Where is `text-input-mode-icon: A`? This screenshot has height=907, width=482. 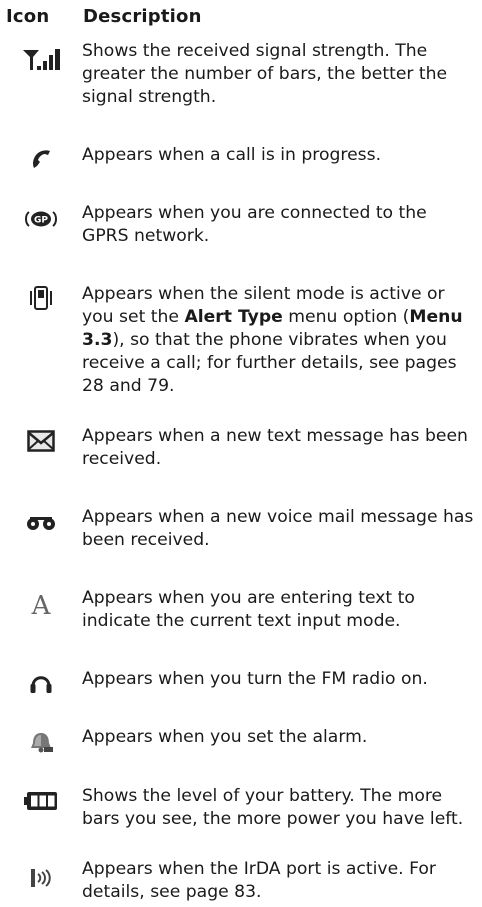 text-input-mode-icon: A is located at coordinates (41, 603).